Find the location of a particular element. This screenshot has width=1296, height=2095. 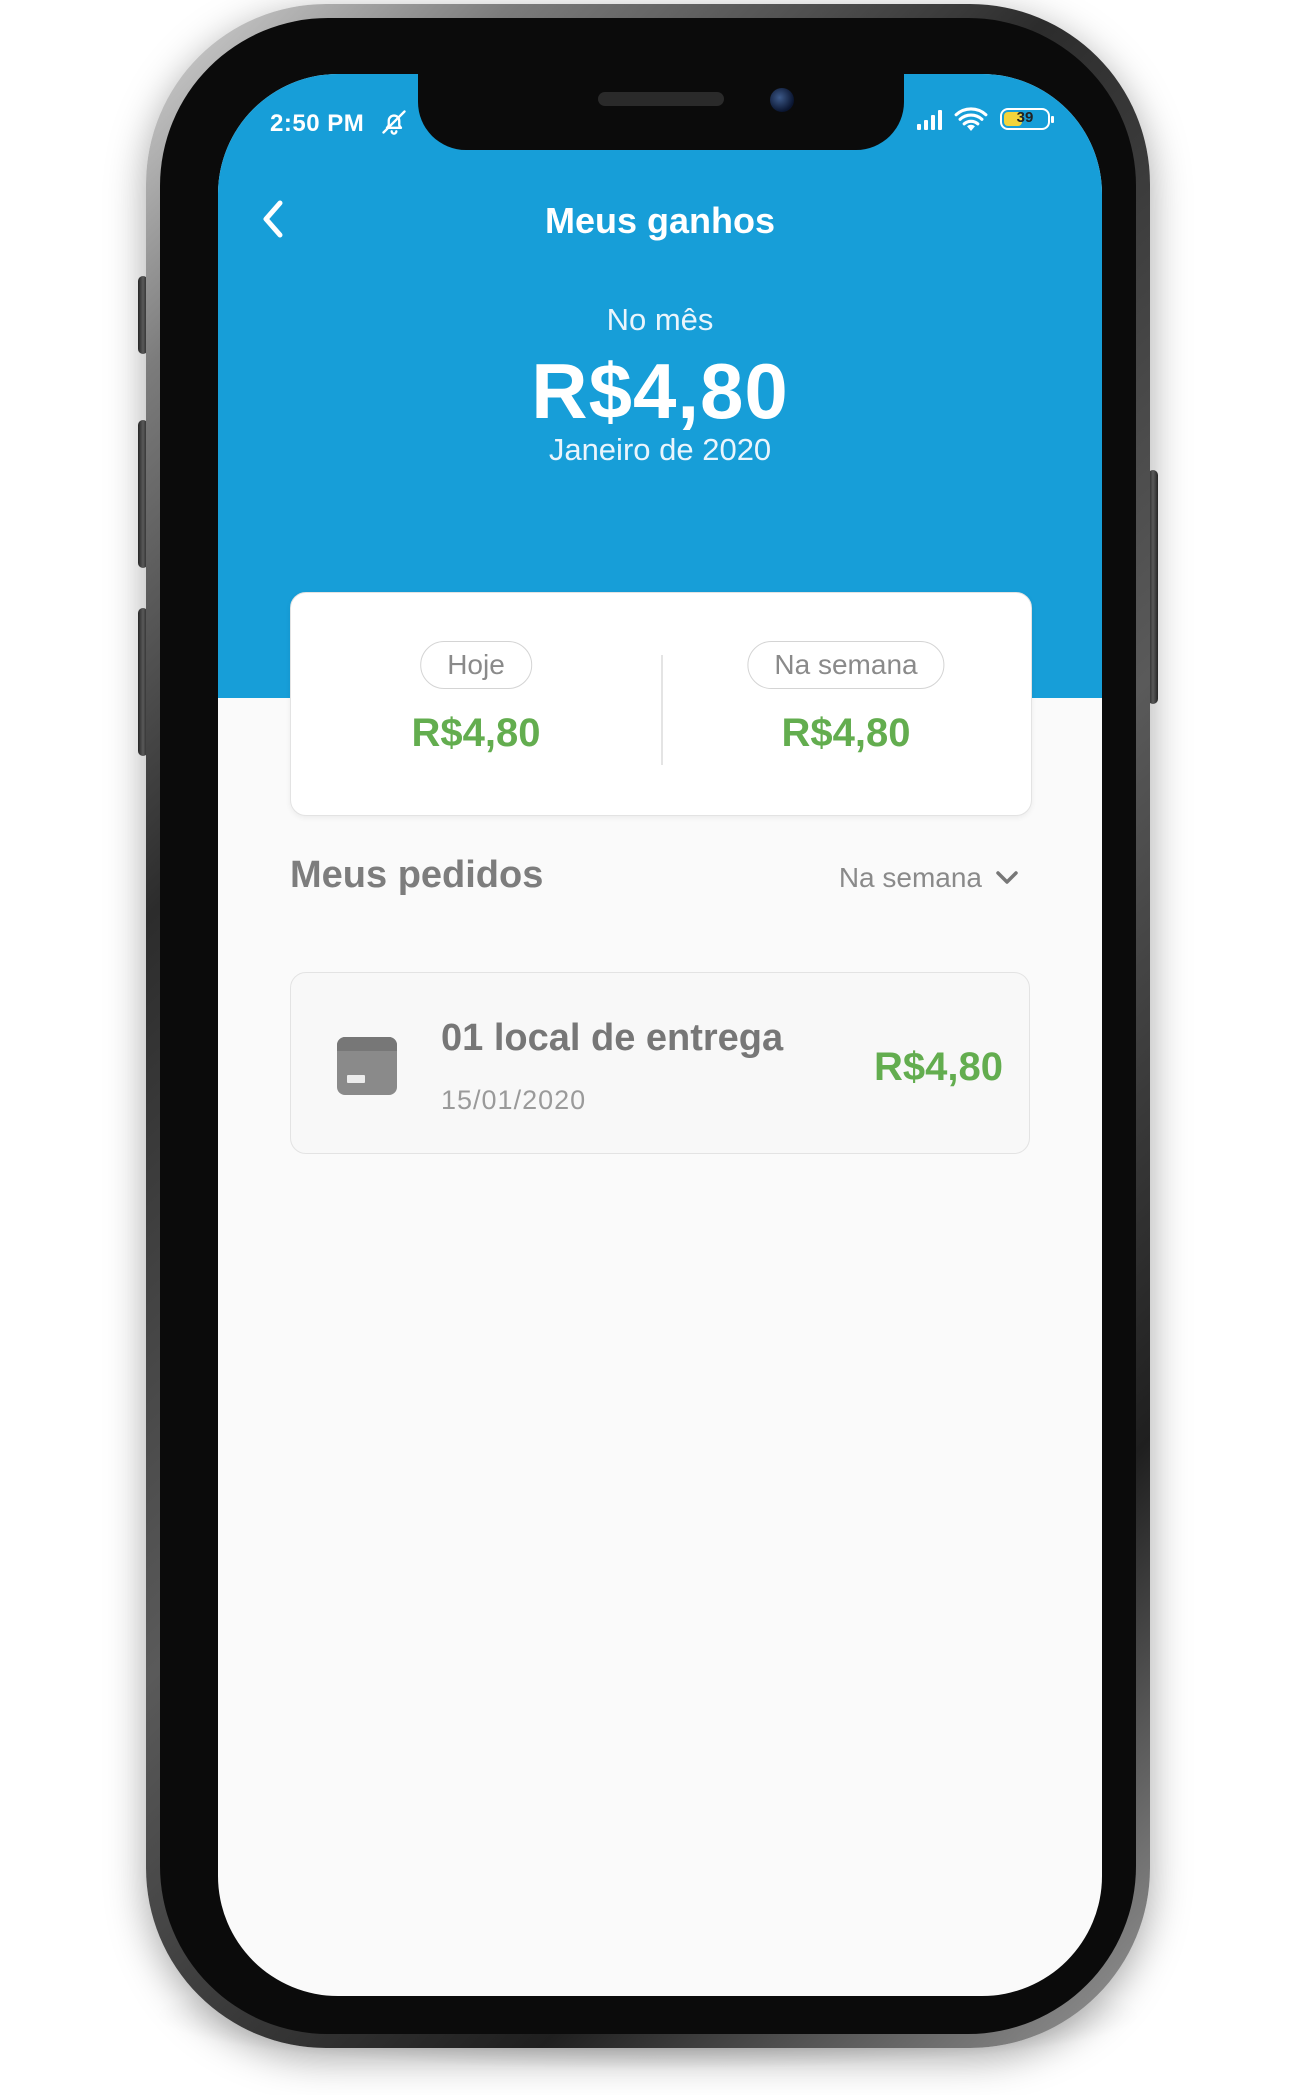

front-camera is located at coordinates (782, 100).